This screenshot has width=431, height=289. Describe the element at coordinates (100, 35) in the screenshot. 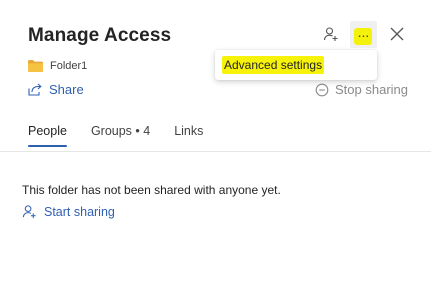

I see `page-title: Manage Access` at that location.